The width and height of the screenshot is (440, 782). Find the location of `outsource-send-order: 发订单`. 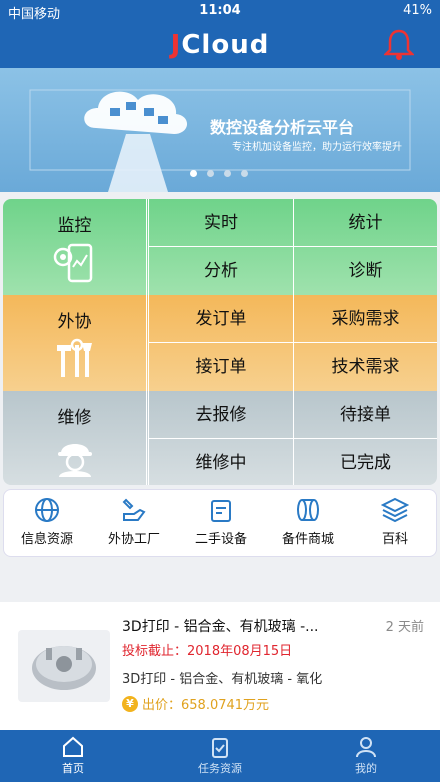

outsource-send-order: 发订单 is located at coordinates (220, 319).